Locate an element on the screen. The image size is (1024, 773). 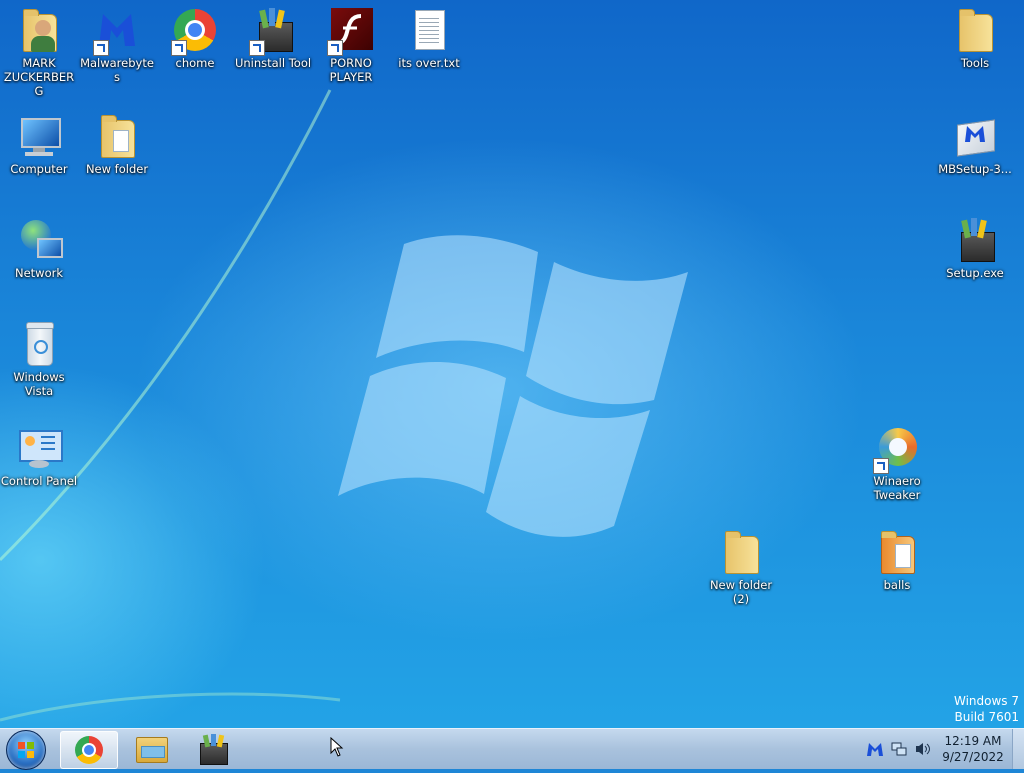
desktop-icon-network: Network is located at coordinates (39, 248).